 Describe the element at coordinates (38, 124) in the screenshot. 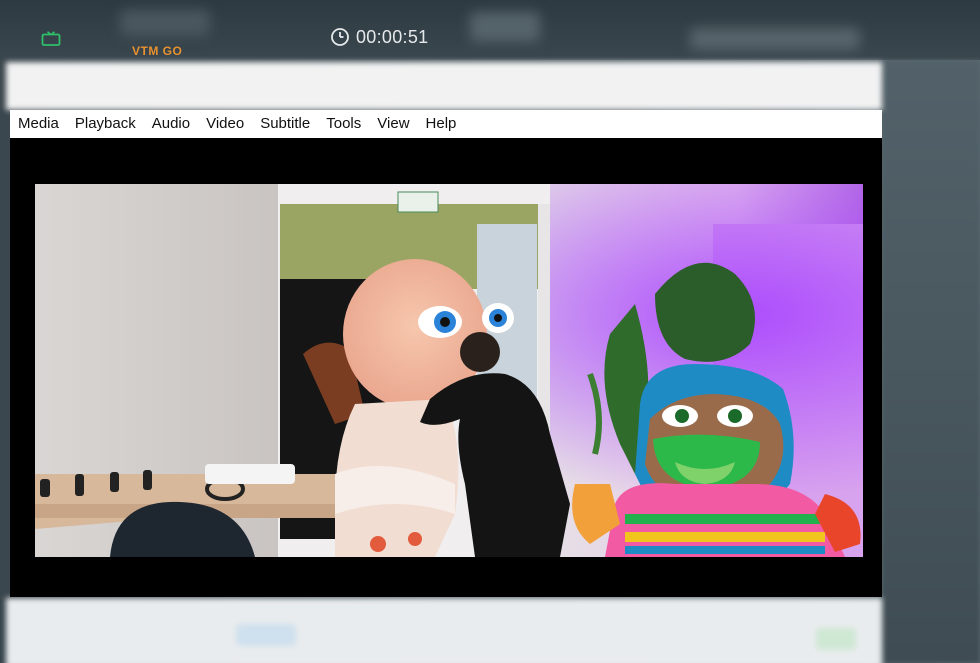

I see `menu-media: Media` at that location.